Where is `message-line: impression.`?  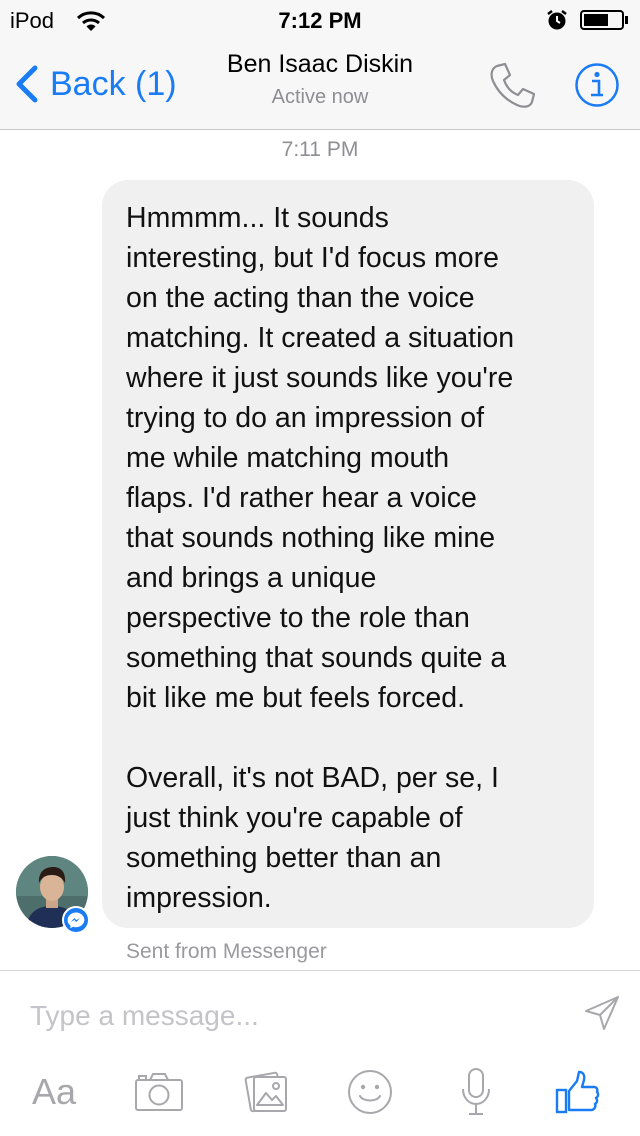
message-line: impression. is located at coordinates (199, 898).